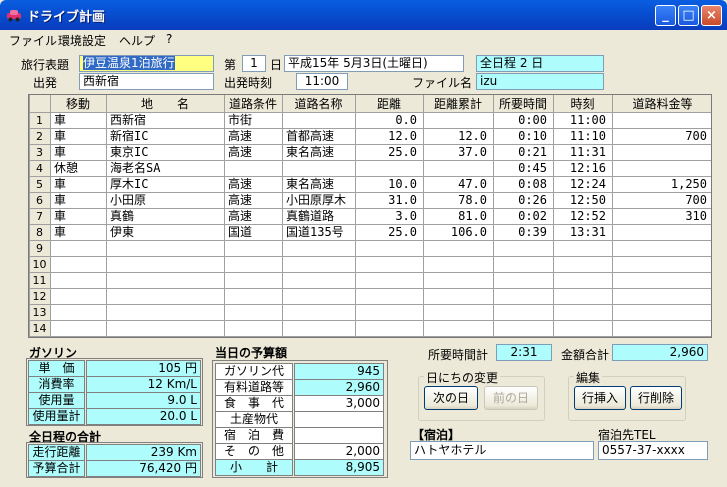 This screenshot has width=727, height=487. What do you see at coordinates (588, 200) in the screenshot?
I see `table-cell-time: 12:50` at bounding box center [588, 200].